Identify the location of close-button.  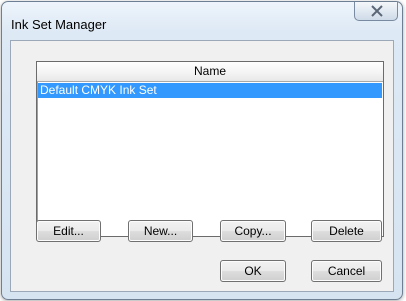
(376, 11).